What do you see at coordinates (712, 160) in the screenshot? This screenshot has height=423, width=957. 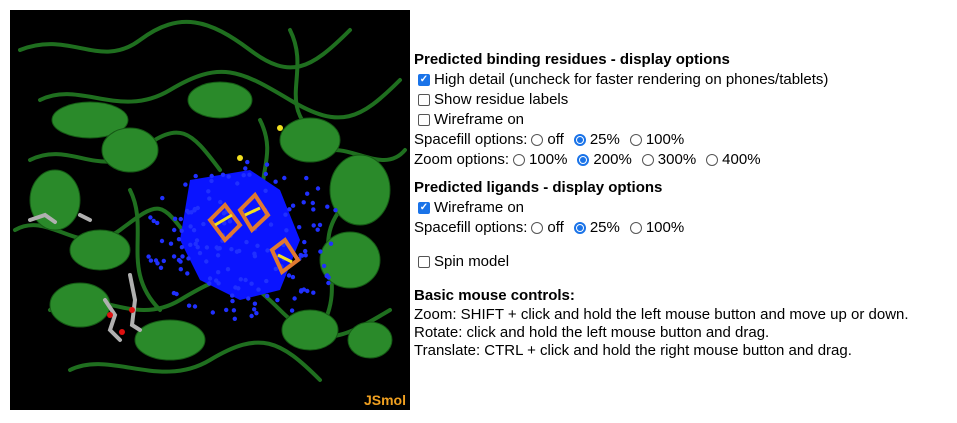 I see `zoom-400-radio` at bounding box center [712, 160].